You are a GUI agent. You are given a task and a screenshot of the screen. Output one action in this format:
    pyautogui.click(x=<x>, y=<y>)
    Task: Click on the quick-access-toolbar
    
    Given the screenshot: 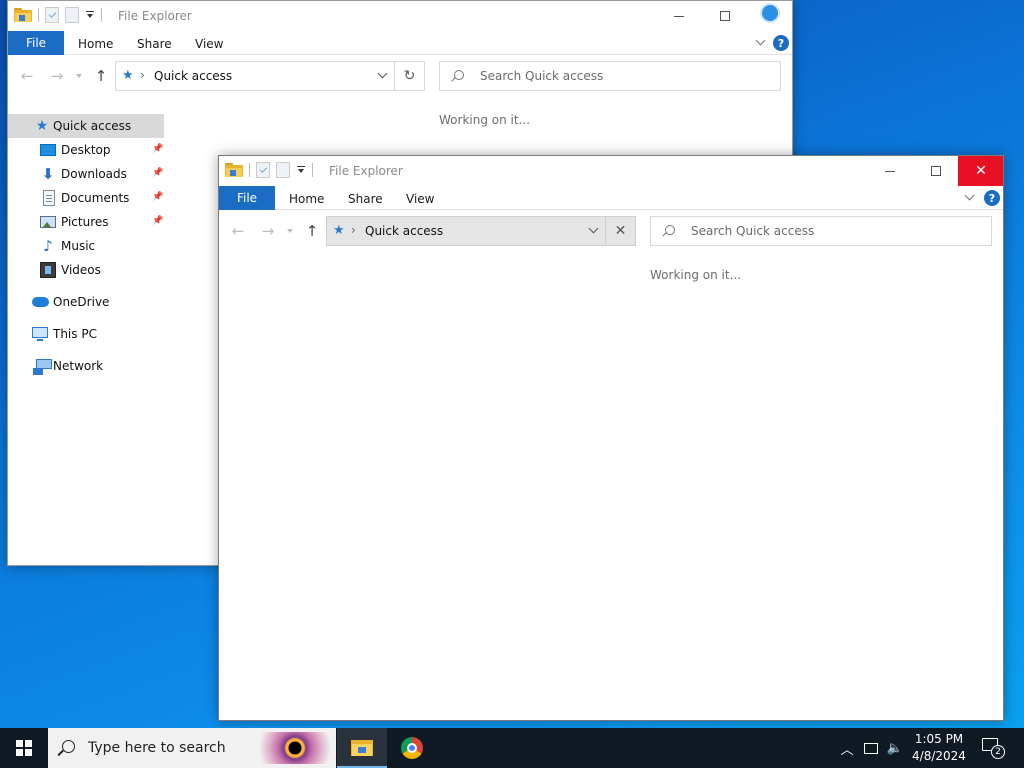 What is the action you would take?
    pyautogui.click(x=269, y=170)
    